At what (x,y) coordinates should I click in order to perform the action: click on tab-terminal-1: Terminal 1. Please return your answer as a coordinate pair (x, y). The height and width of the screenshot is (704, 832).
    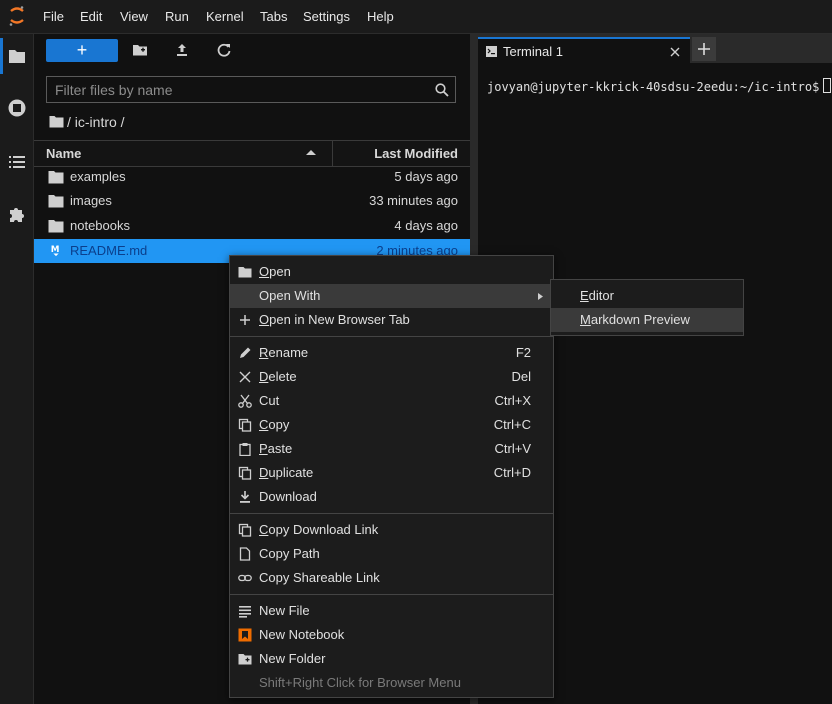
    Looking at the image, I should click on (584, 50).